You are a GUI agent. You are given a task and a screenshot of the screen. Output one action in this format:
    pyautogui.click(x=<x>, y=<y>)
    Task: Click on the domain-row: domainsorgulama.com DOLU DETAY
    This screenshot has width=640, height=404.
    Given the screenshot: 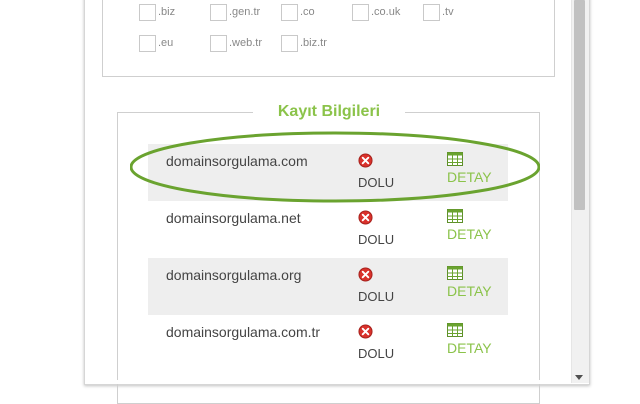 What is the action you would take?
    pyautogui.click(x=328, y=172)
    